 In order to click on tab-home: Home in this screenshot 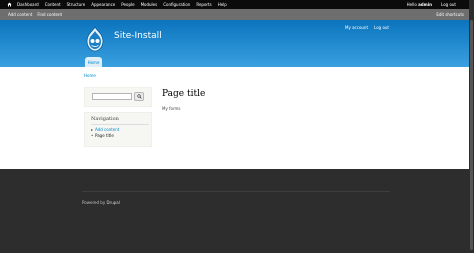, I will do `click(93, 62)`.